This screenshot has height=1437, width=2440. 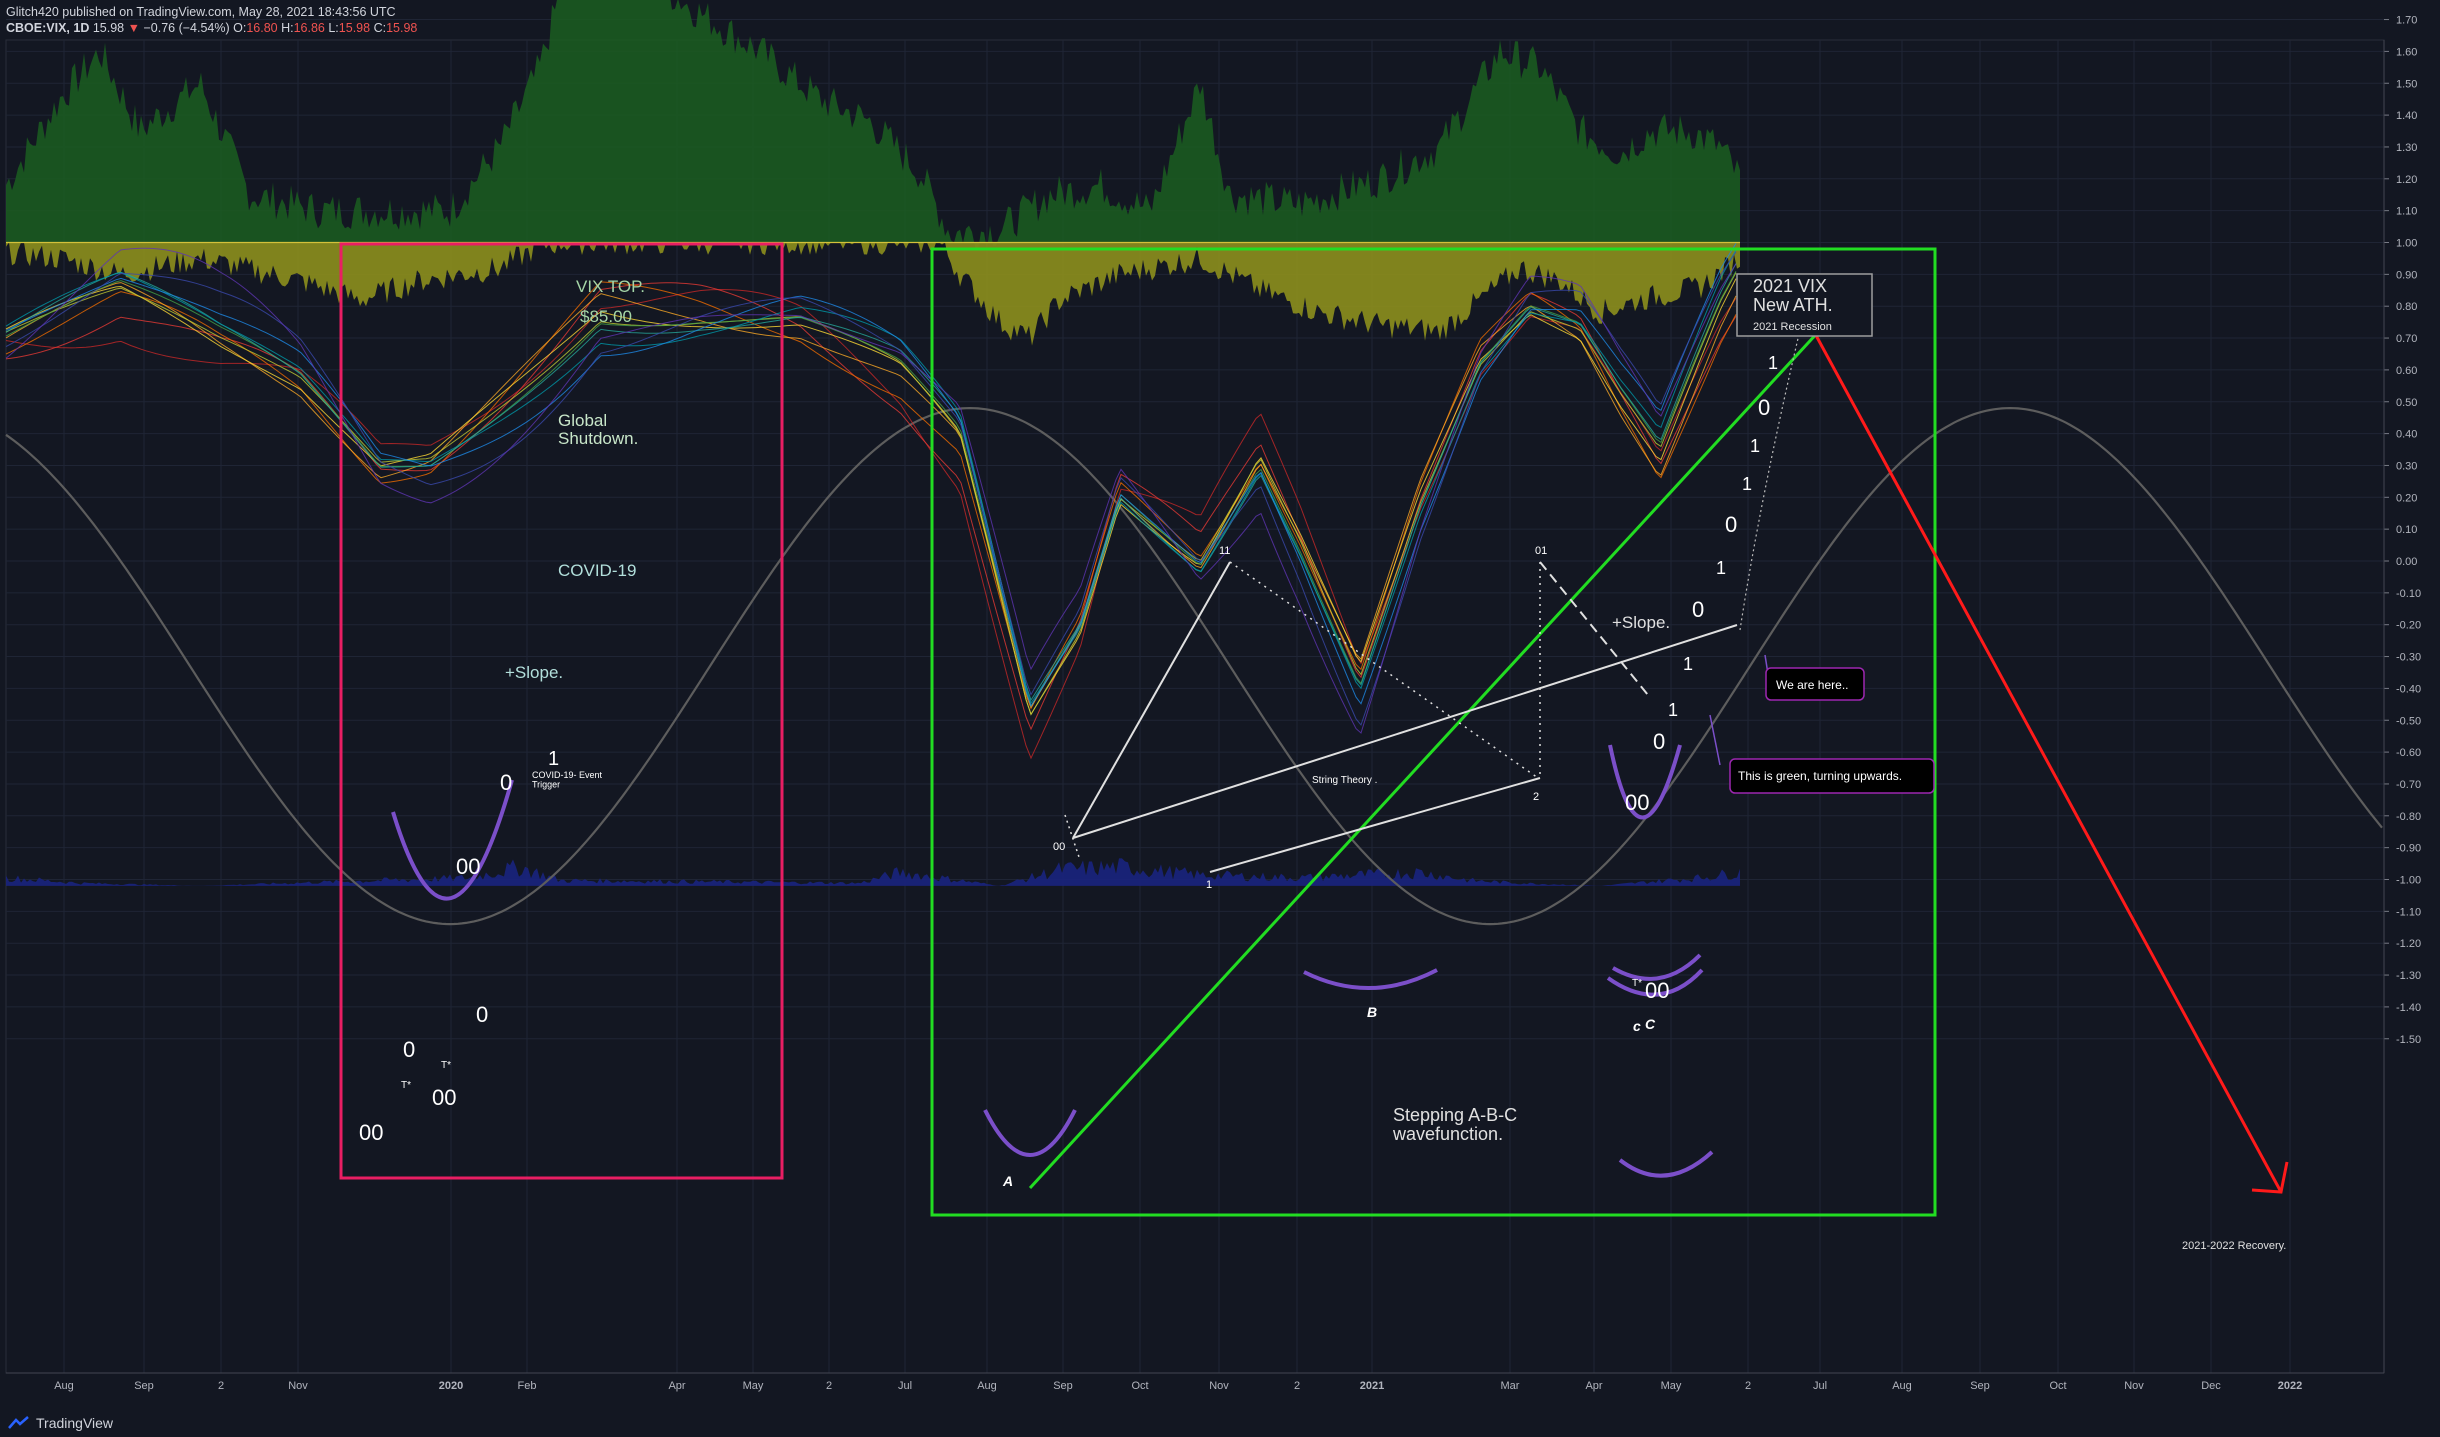 I want to click on label-covid-trigger: COVID-19- Event Trigger, so click(x=567, y=779).